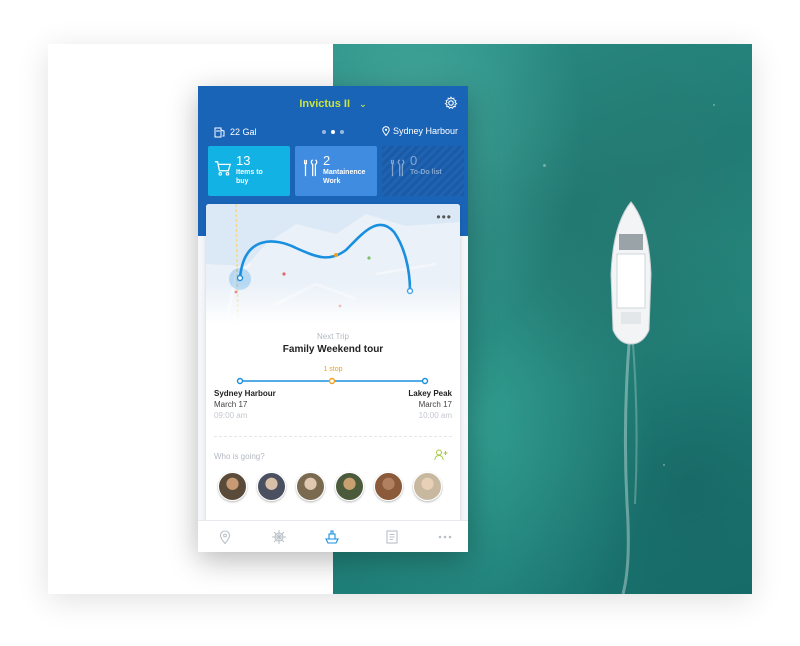 The width and height of the screenshot is (800, 646). I want to click on tile-label: Items to buy, so click(249, 177).